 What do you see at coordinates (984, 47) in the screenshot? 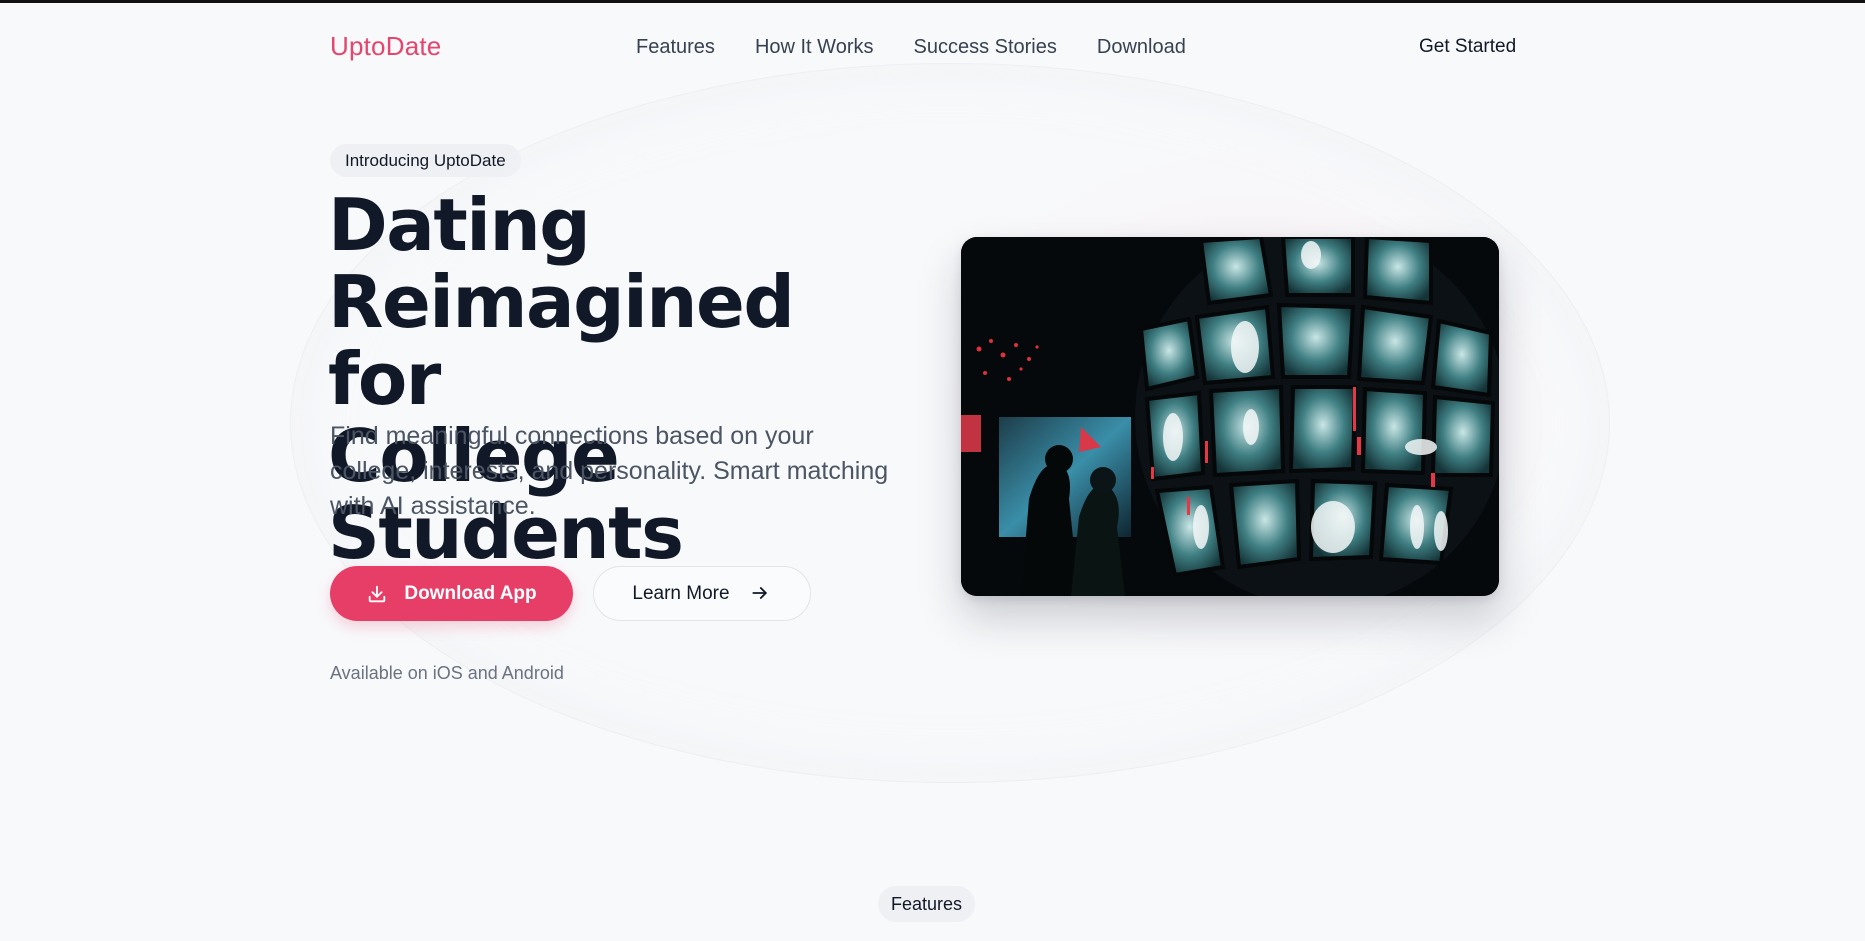
I see `nav-link-success-stories: Success Stories` at bounding box center [984, 47].